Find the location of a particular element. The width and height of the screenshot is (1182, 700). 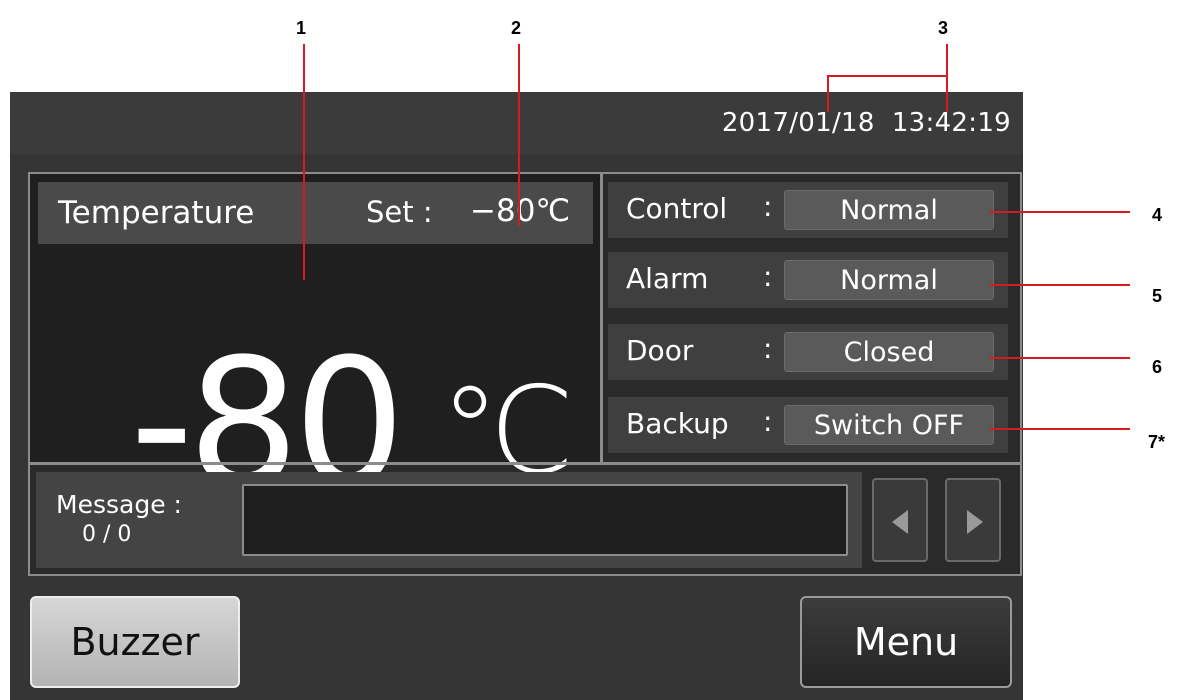

top-bar: 2017/01/18 13:42:19 is located at coordinates (516, 123).